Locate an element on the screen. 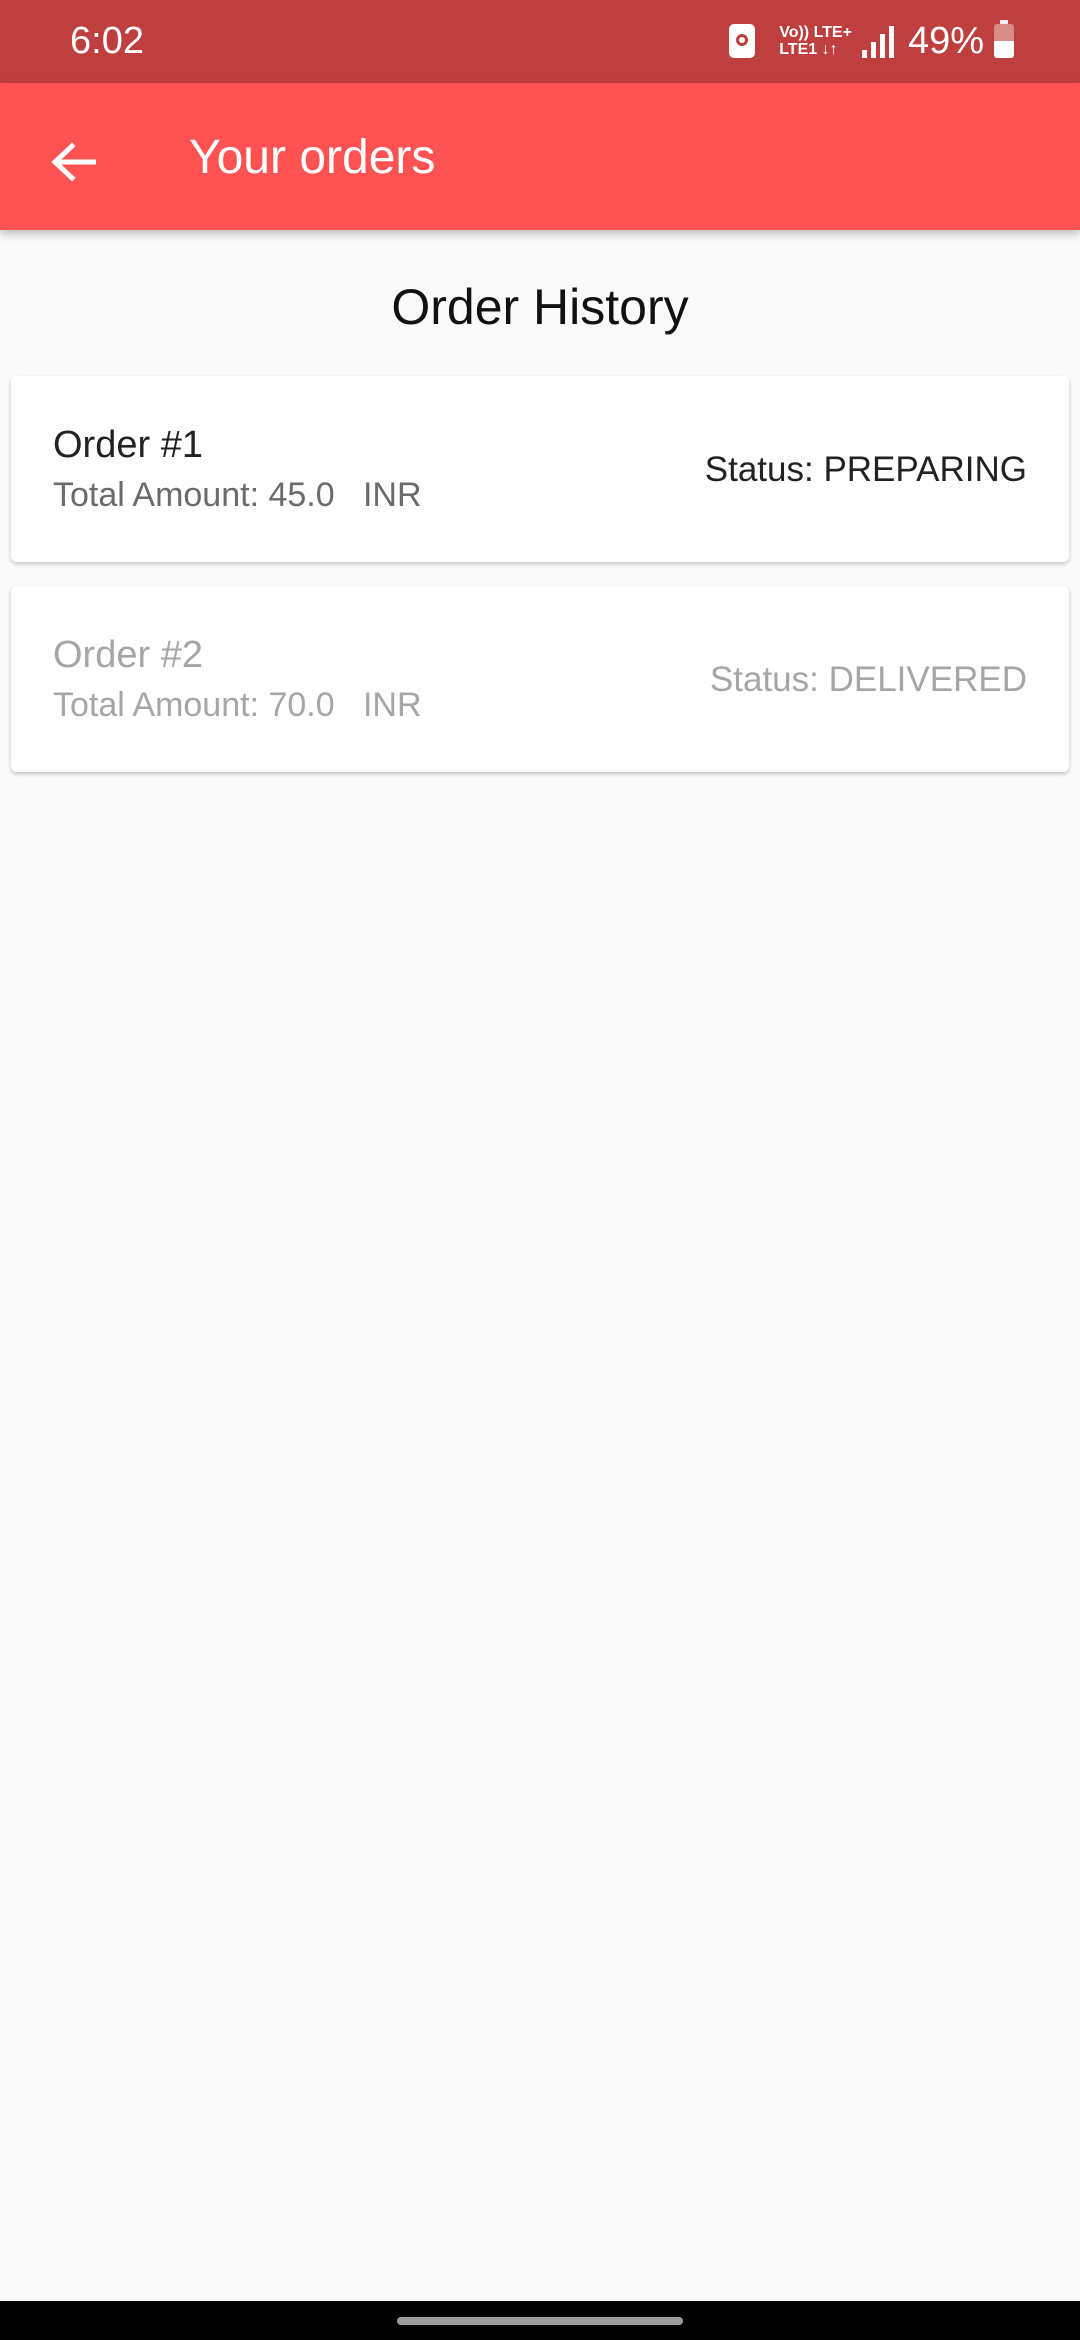  network-line-1: Vo)) LTE+ is located at coordinates (815, 32).